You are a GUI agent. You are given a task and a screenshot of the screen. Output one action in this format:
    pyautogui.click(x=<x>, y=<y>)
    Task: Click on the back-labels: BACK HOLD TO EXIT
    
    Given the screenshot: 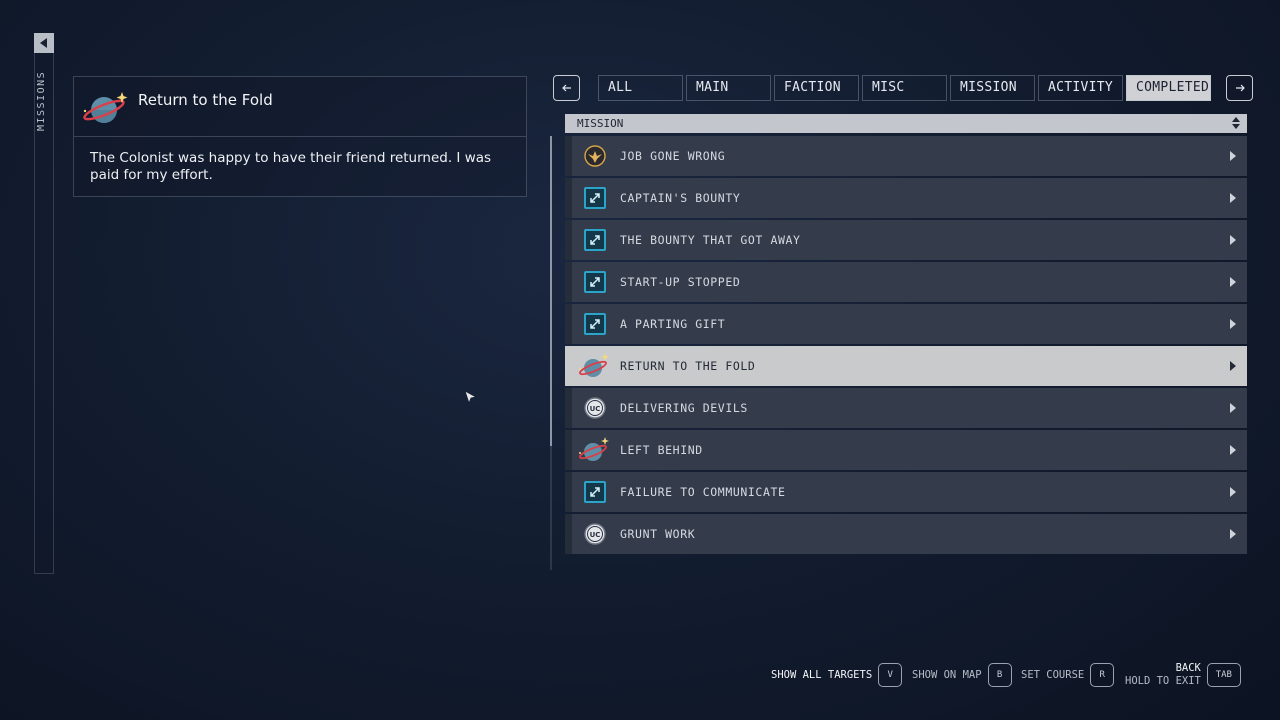 What is the action you would take?
    pyautogui.click(x=1163, y=675)
    